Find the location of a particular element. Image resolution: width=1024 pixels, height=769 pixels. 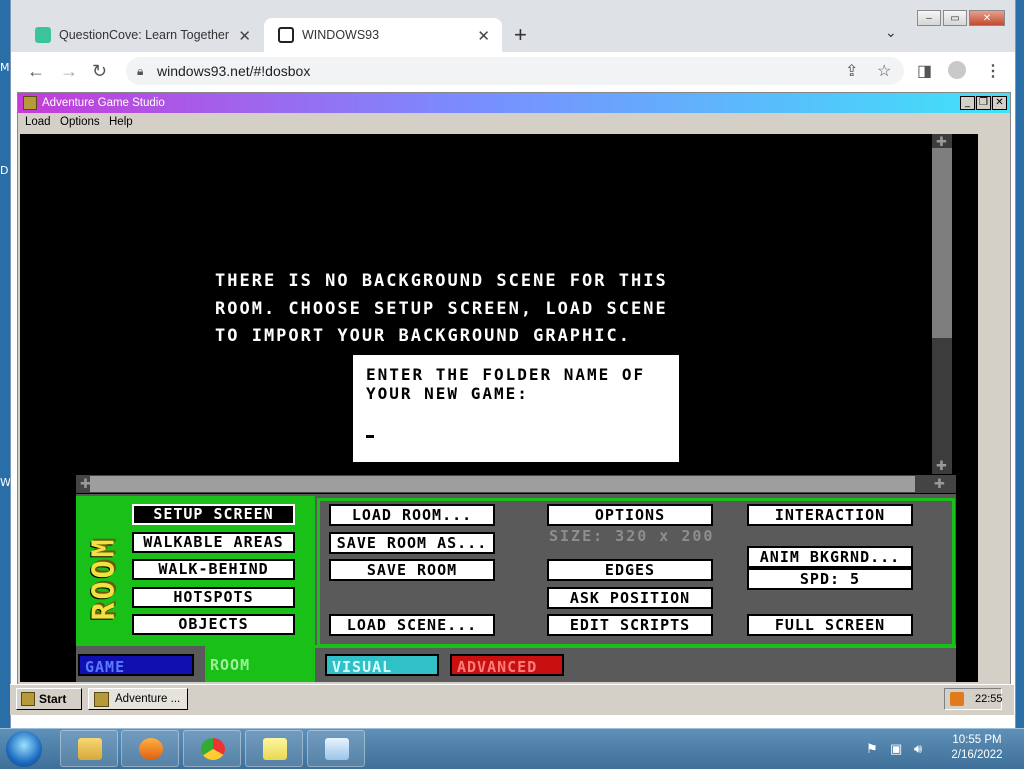

room-section-label: ROOM is located at coordinates (104, 579).